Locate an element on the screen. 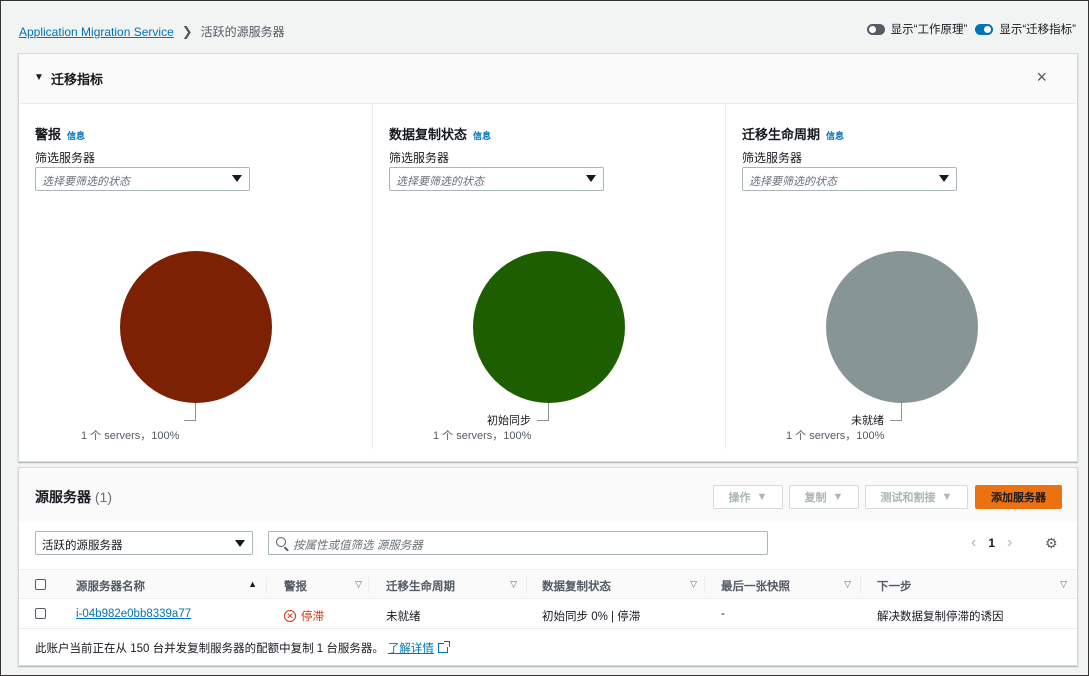 The image size is (1089, 676). actions-button: 操作 ▼ is located at coordinates (748, 497).